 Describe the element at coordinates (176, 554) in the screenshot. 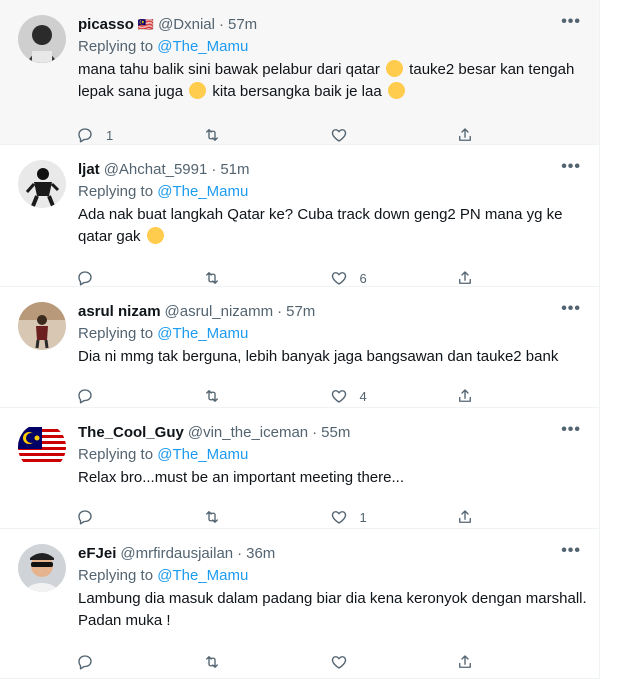

I see `user-handle: @mrfirdausjailan` at that location.